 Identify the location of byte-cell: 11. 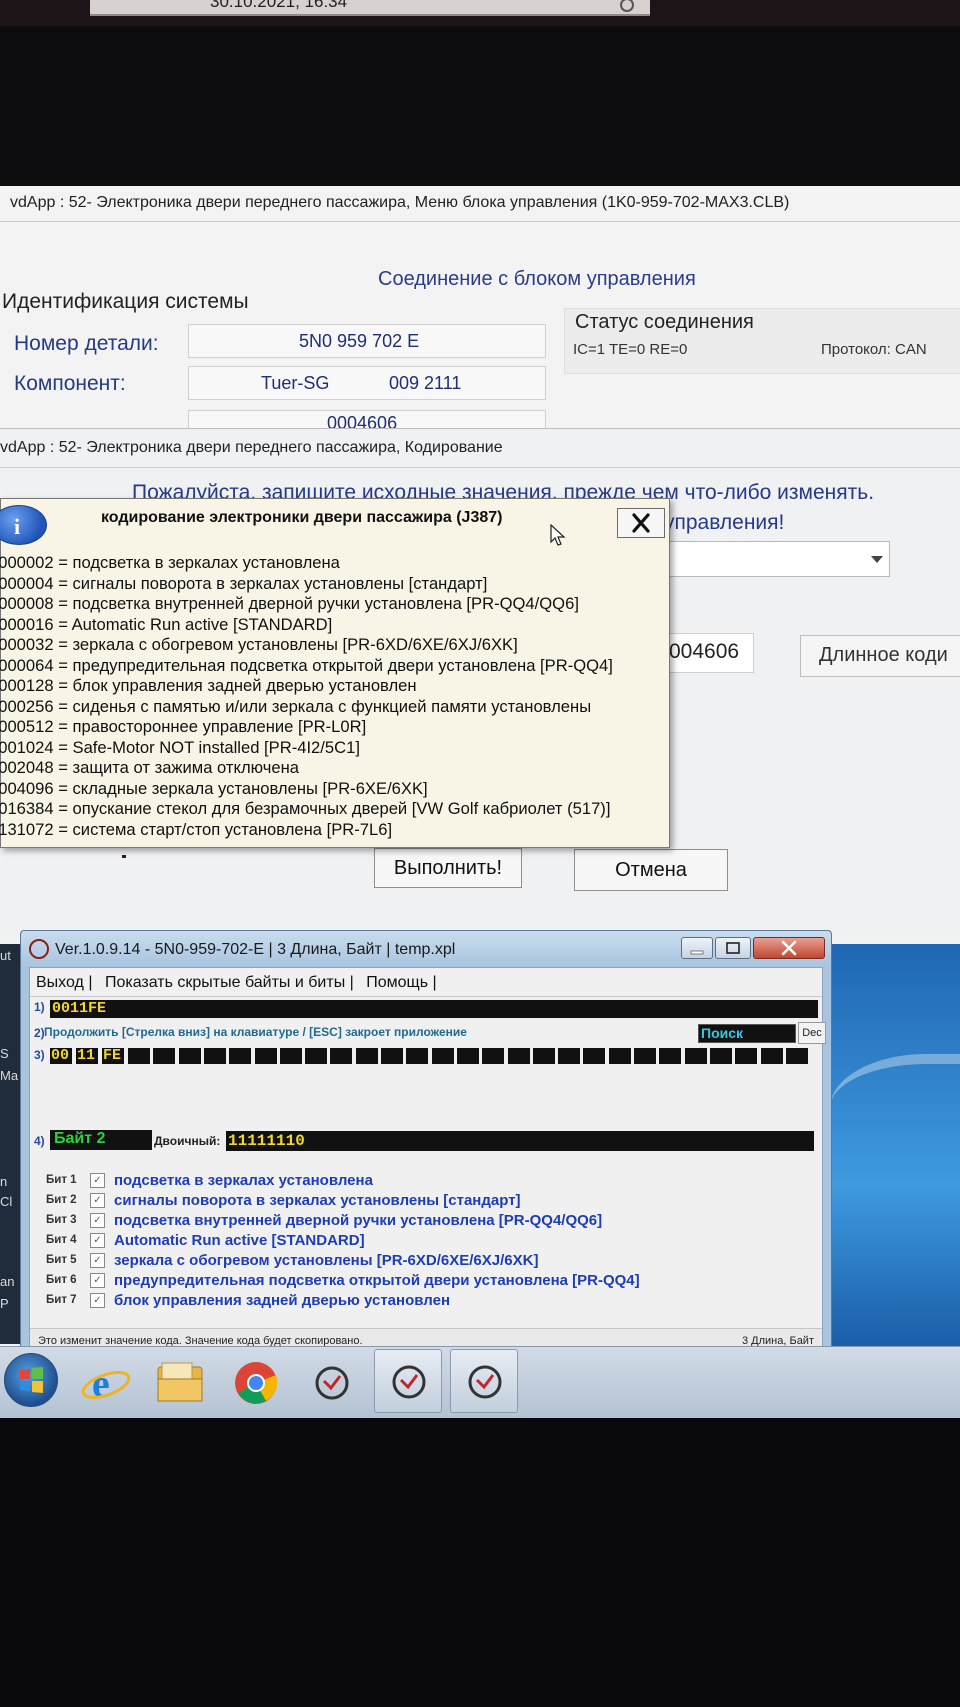
(87, 1055).